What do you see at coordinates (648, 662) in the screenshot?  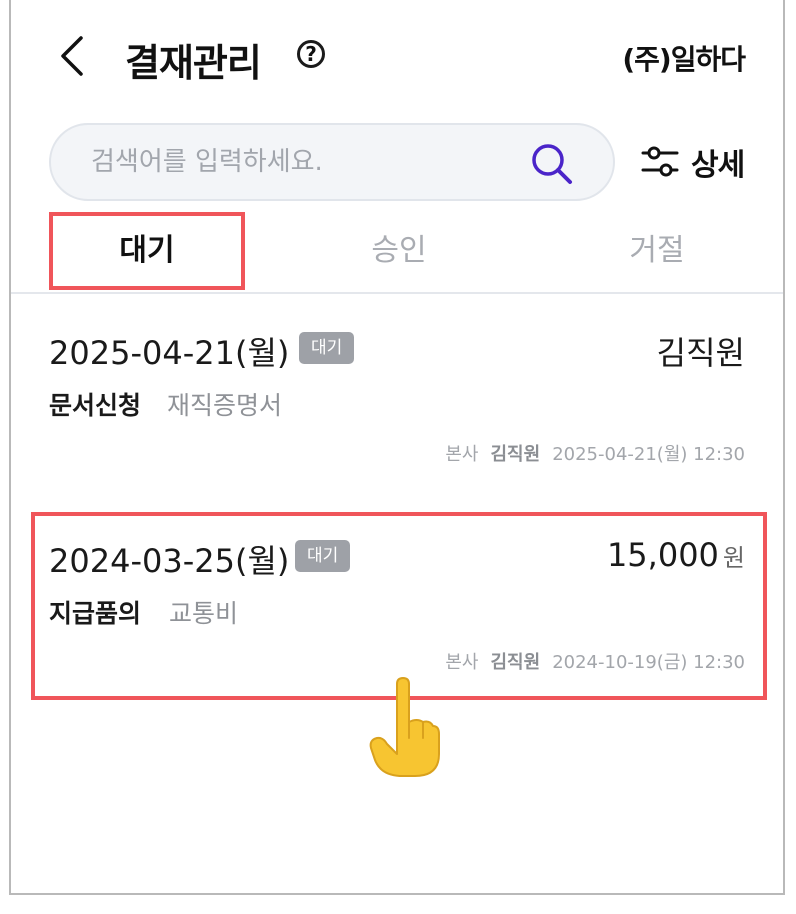 I see `meta-datetime: 2024-10-19(금) 12:30` at bounding box center [648, 662].